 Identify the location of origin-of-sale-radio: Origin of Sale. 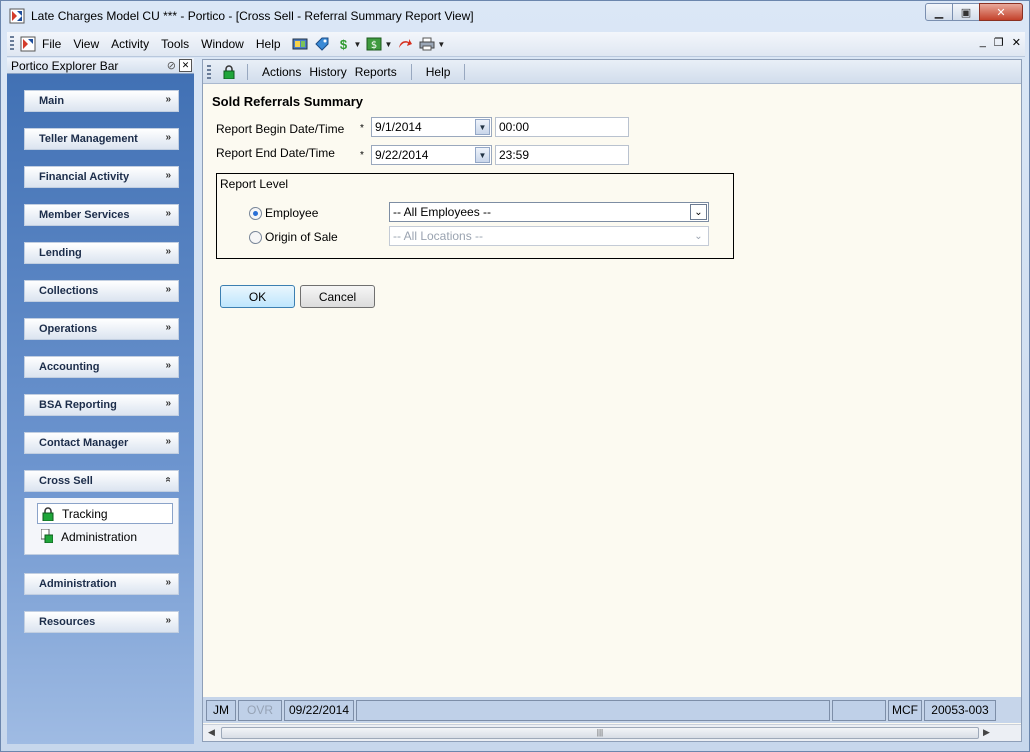
(293, 237).